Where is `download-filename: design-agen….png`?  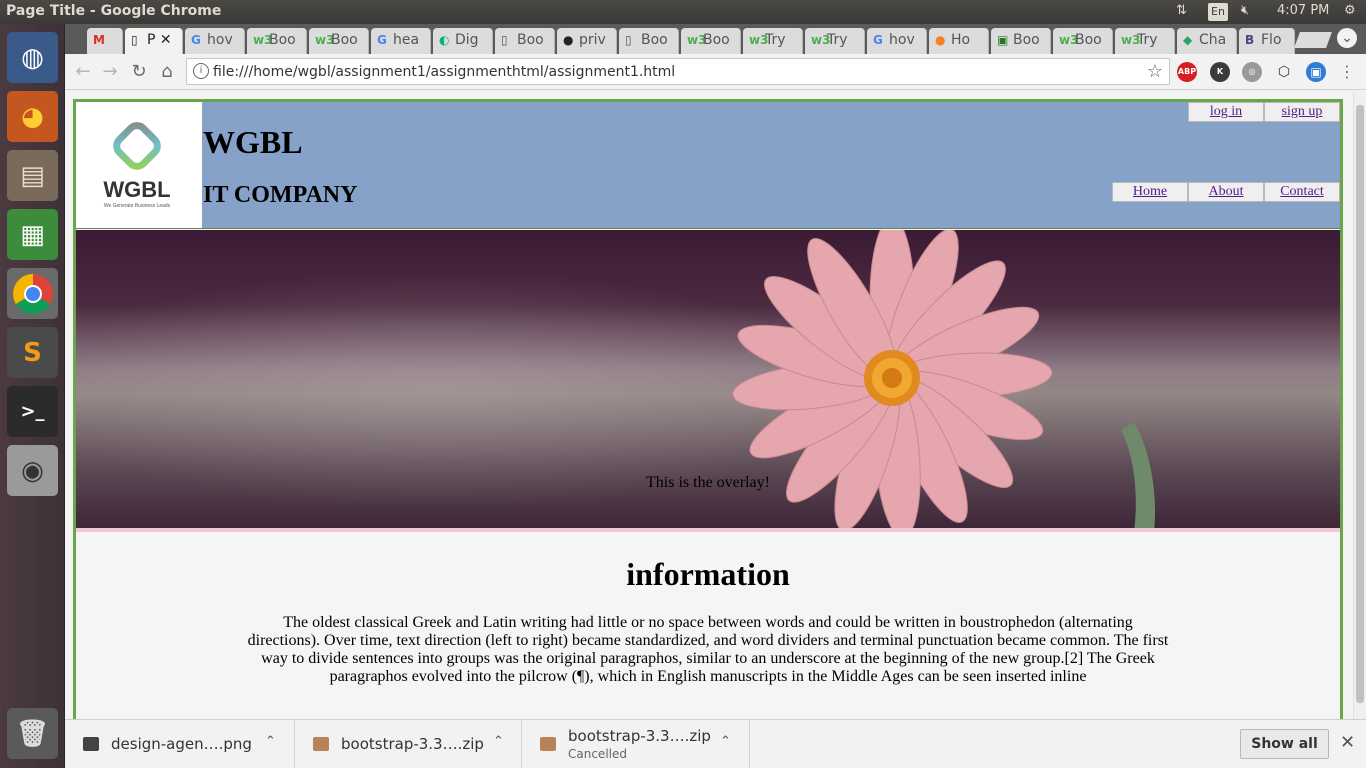
download-filename: design-agen….png is located at coordinates (181, 744).